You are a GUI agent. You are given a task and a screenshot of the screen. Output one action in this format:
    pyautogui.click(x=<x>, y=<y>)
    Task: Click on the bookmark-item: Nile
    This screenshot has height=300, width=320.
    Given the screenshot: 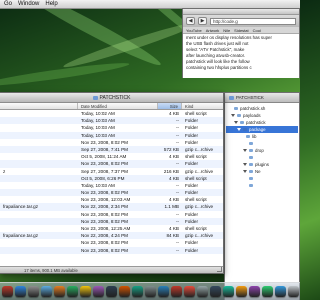 What is the action you would take?
    pyautogui.click(x=226, y=30)
    